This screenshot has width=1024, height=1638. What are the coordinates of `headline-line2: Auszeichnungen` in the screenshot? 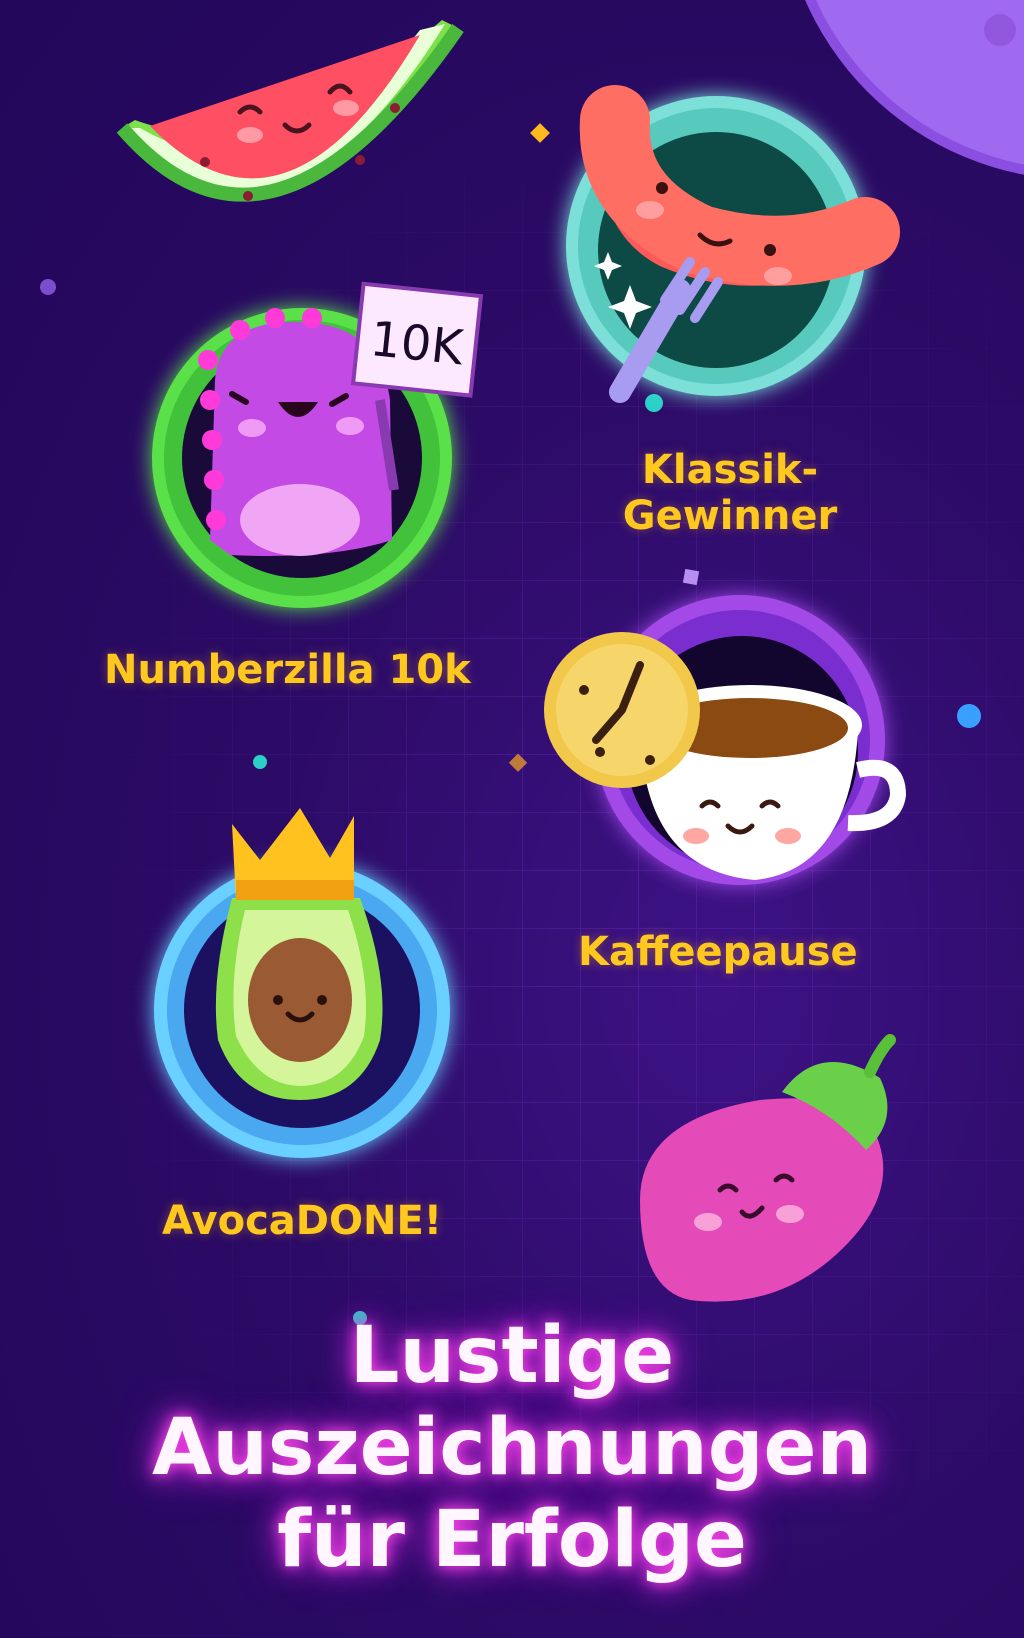 It's located at (512, 1448).